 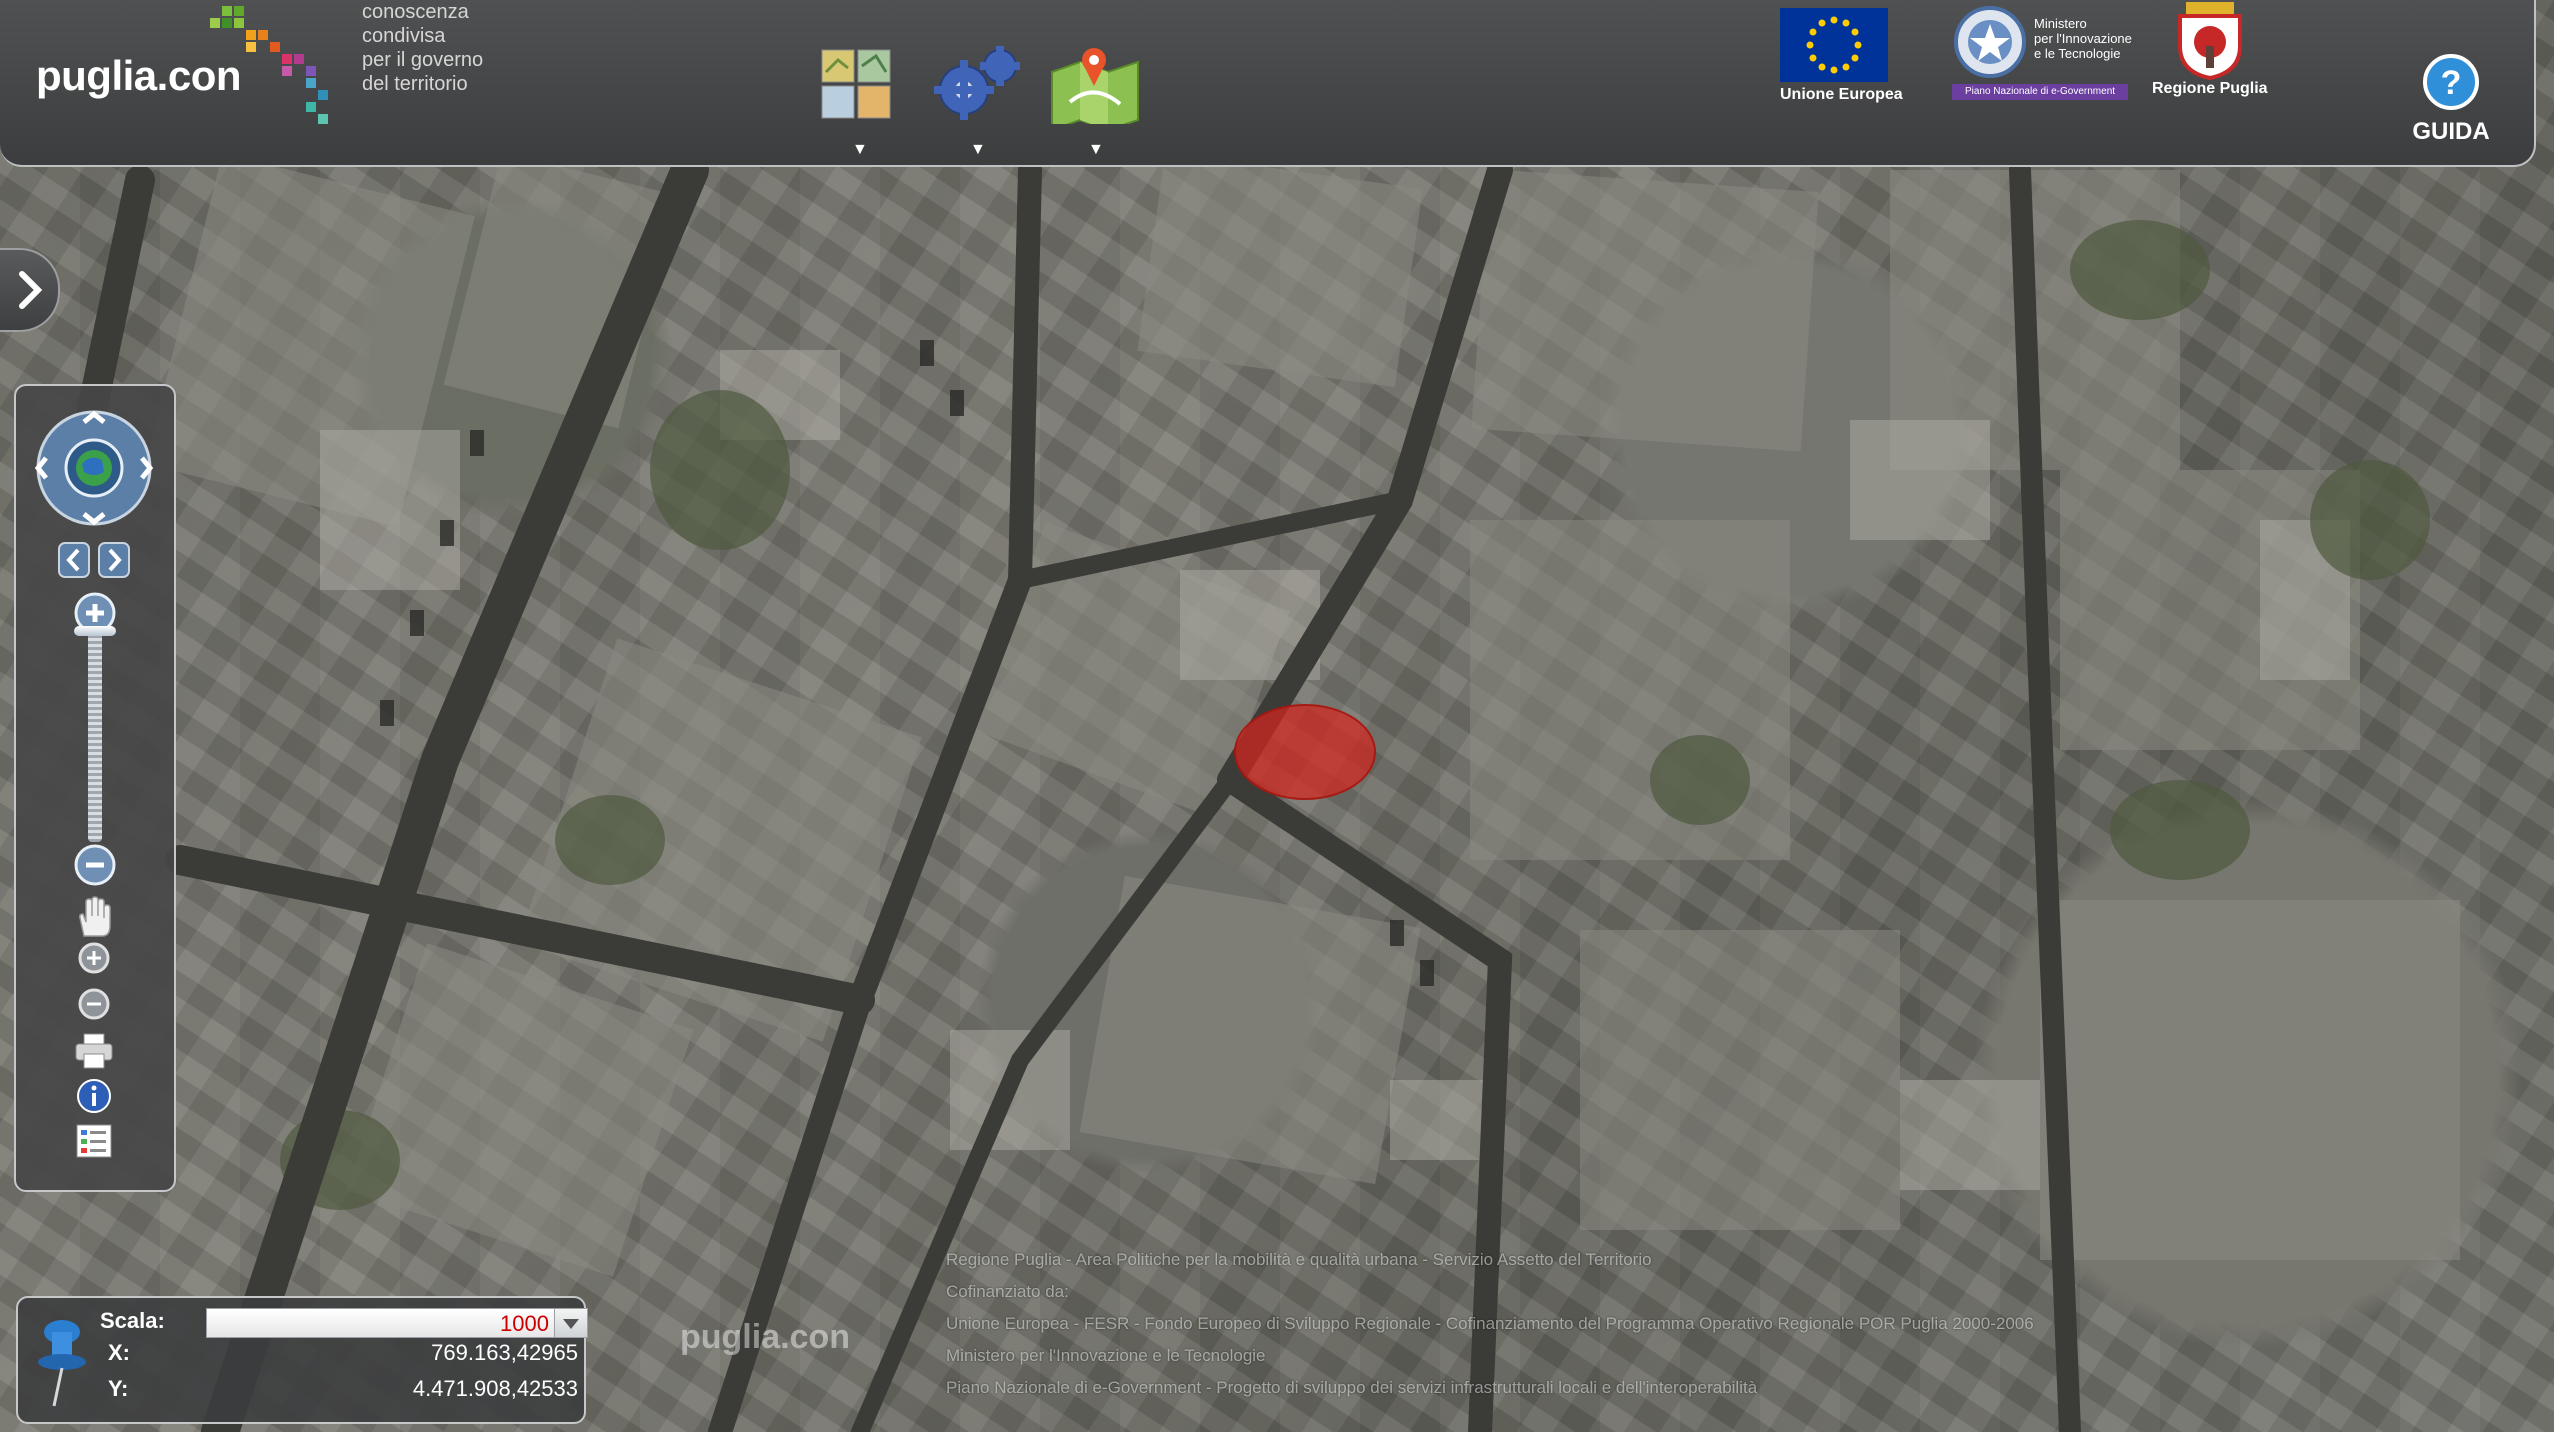 I want to click on magnifier-minus-icon, so click(x=94, y=1004).